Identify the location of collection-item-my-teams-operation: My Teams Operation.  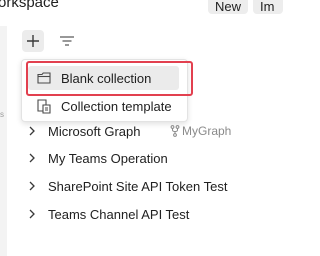
(134, 158).